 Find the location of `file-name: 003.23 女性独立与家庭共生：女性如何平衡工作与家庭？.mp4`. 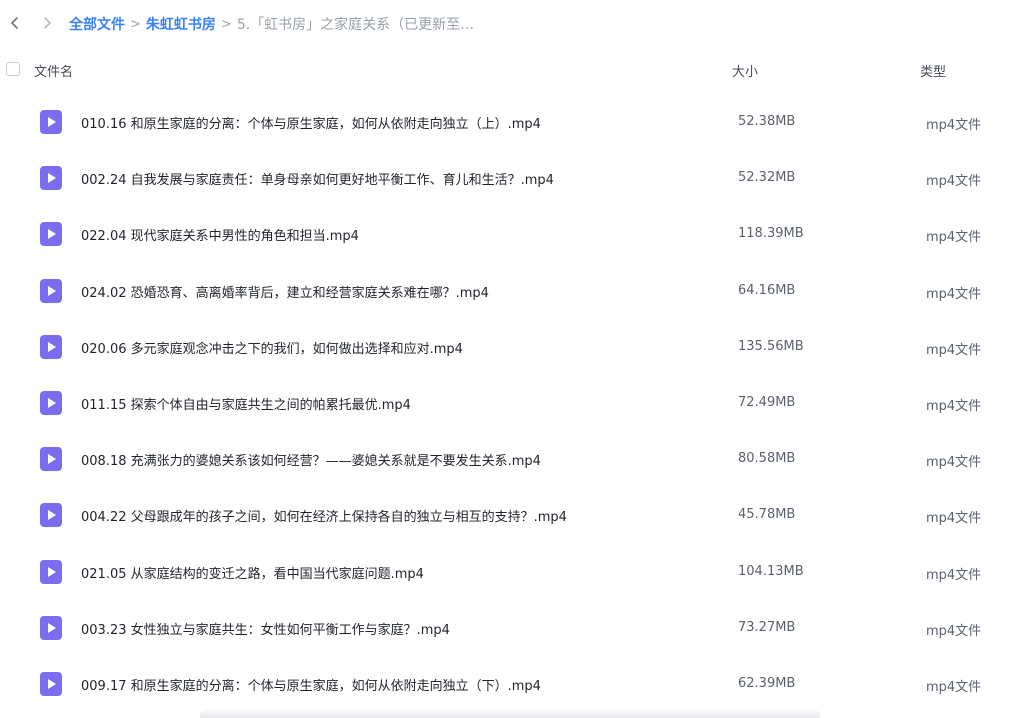

file-name: 003.23 女性独立与家庭共生：女性如何平衡工作与家庭？.mp4 is located at coordinates (265, 630).